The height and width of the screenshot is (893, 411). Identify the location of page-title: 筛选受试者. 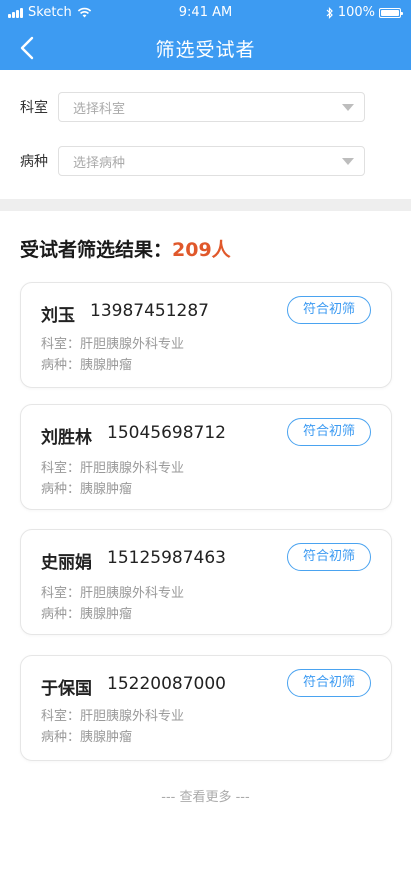
(205, 50).